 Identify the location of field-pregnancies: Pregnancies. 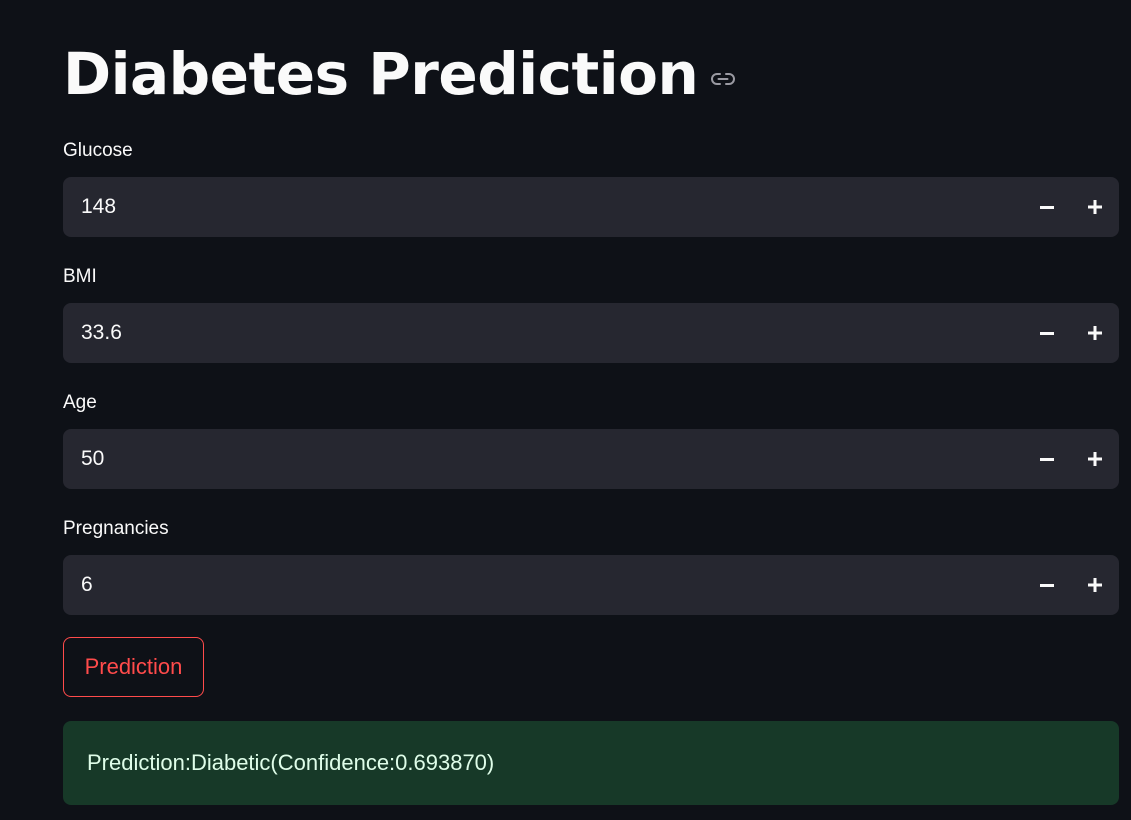
(591, 566).